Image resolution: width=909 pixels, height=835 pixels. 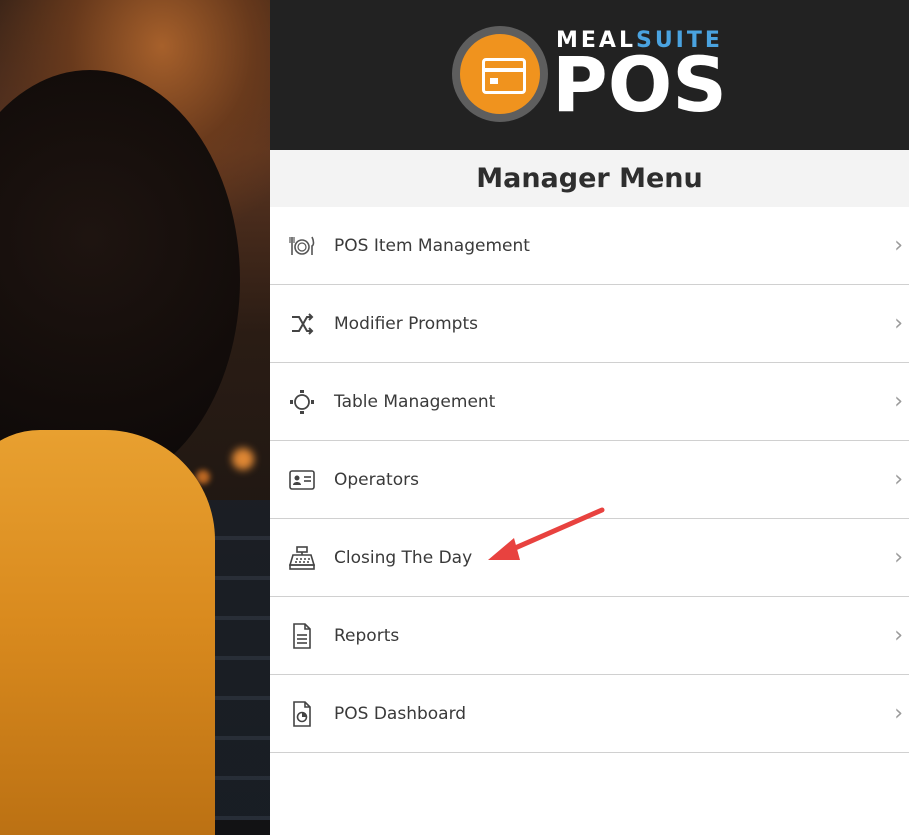 What do you see at coordinates (640, 84) in the screenshot?
I see `brand-pos: POS` at bounding box center [640, 84].